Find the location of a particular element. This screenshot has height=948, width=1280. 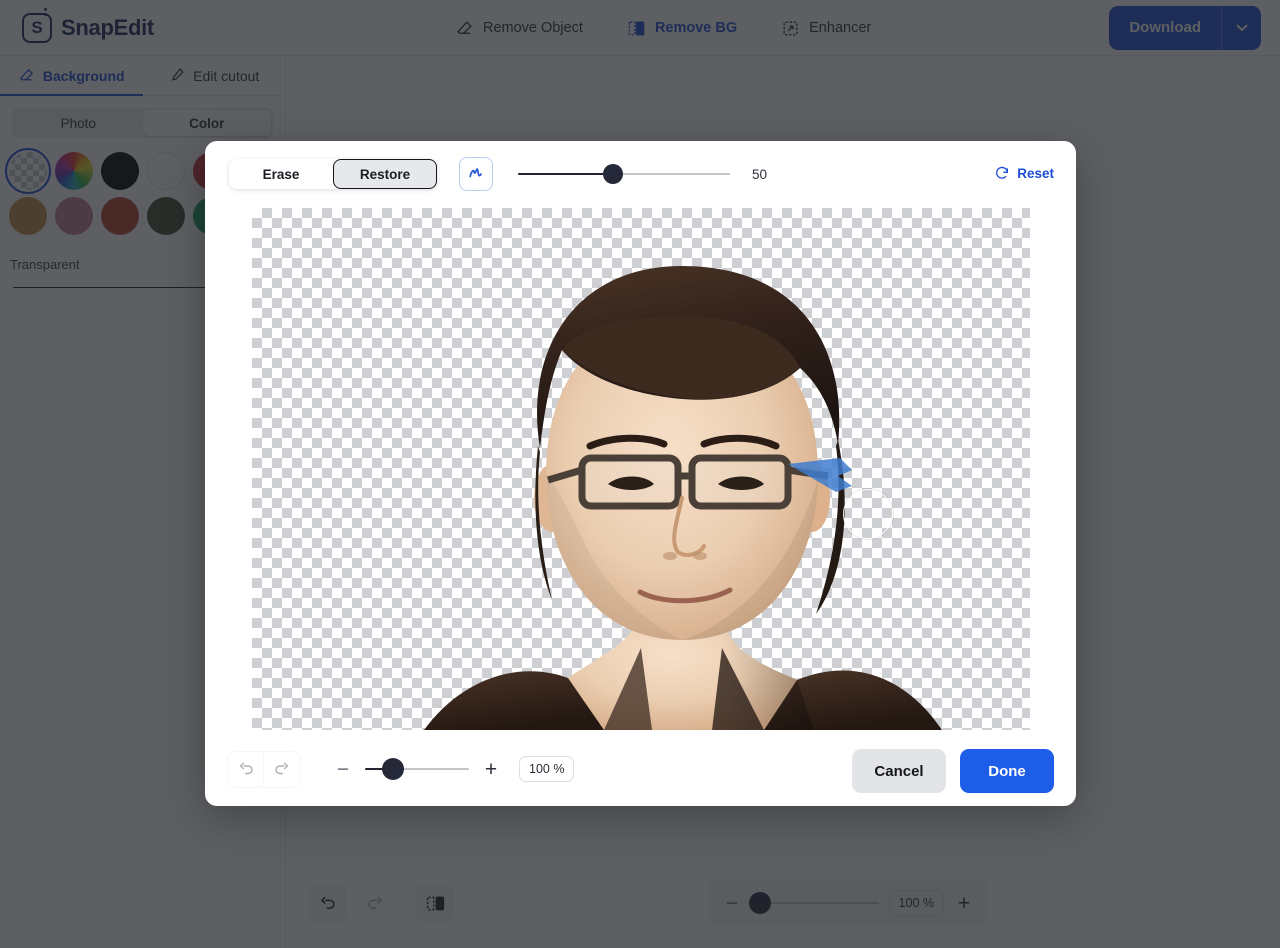

modal-zoom-group: − + 100 % is located at coordinates (454, 769).